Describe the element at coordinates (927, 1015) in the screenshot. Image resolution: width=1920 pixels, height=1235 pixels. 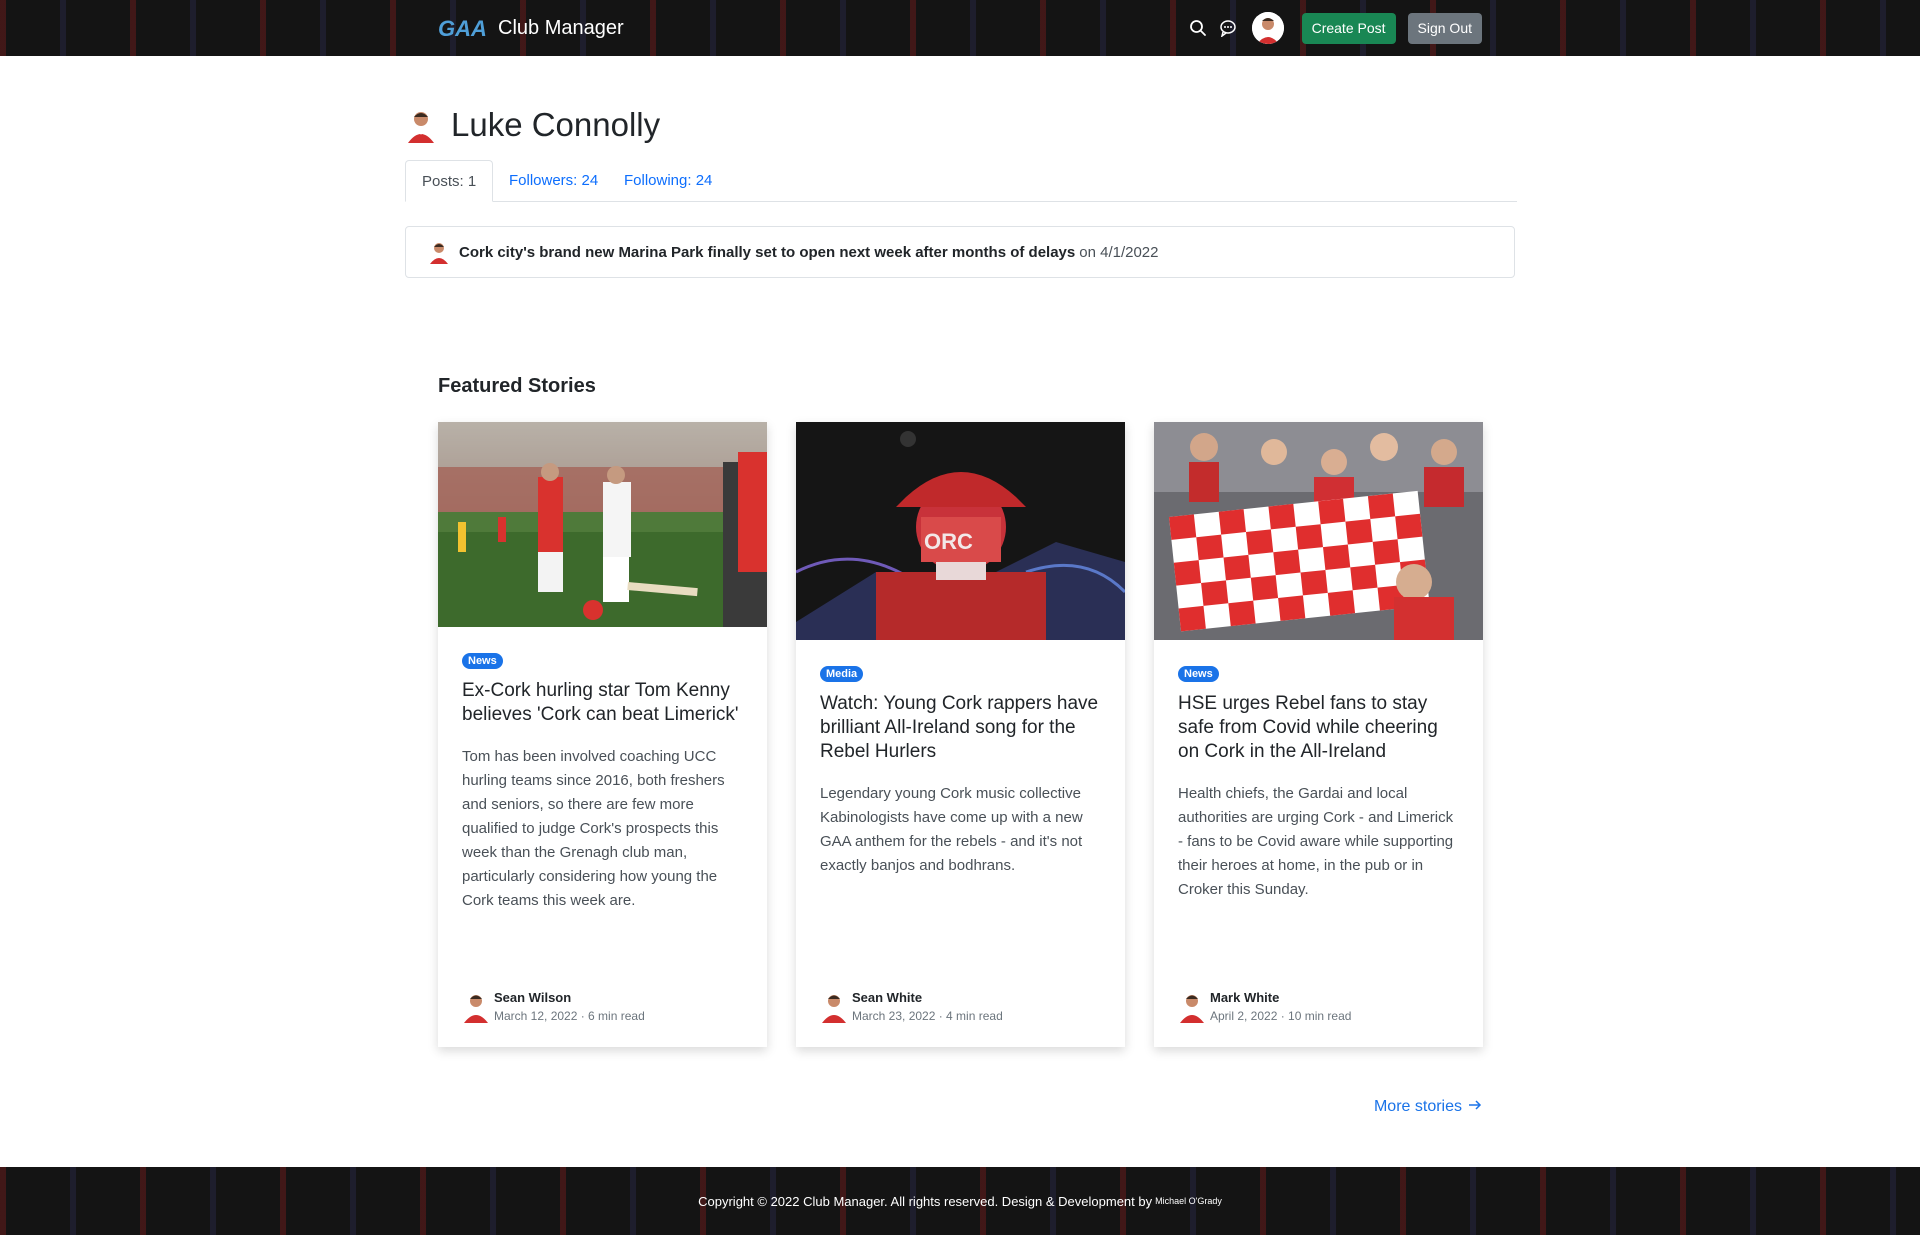
I see `story-meta: March 23, 2022 · 4 min read` at that location.